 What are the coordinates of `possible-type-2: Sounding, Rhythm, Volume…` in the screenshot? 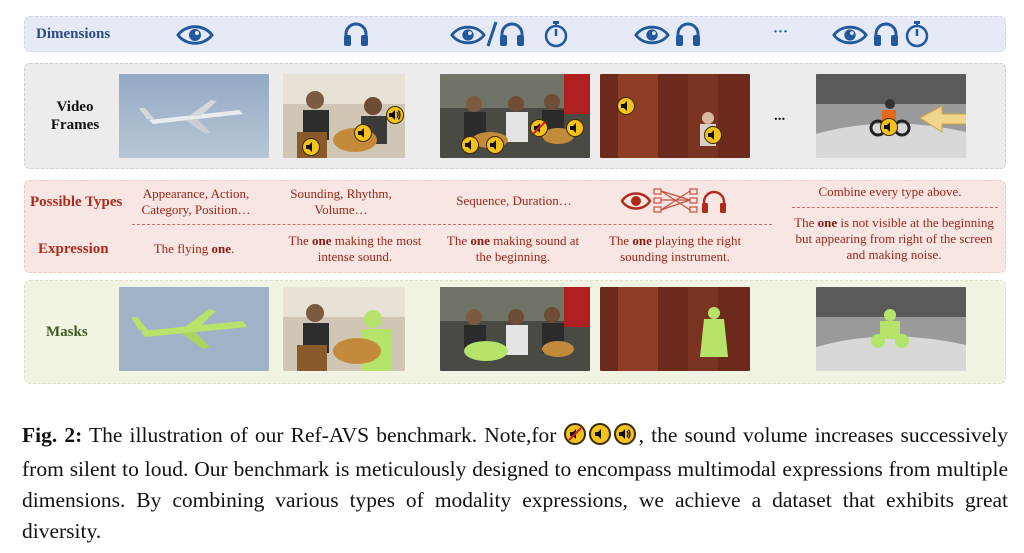 It's located at (341, 201).